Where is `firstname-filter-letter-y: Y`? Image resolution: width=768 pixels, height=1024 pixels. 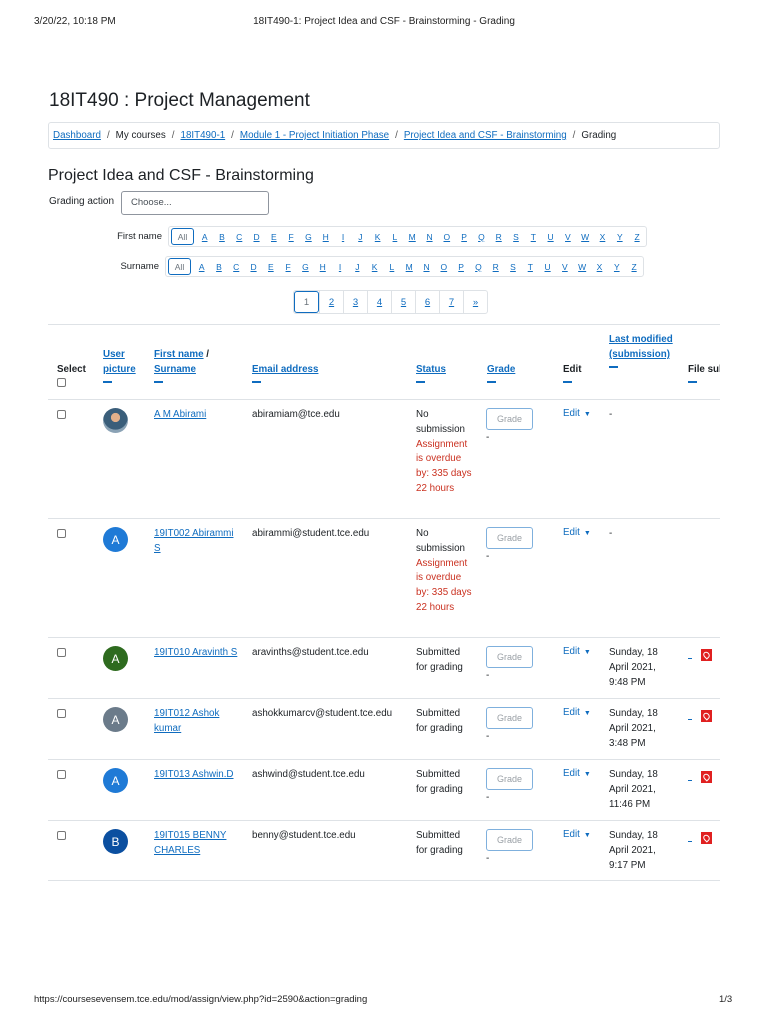
firstname-filter-letter-y: Y is located at coordinates (619, 236).